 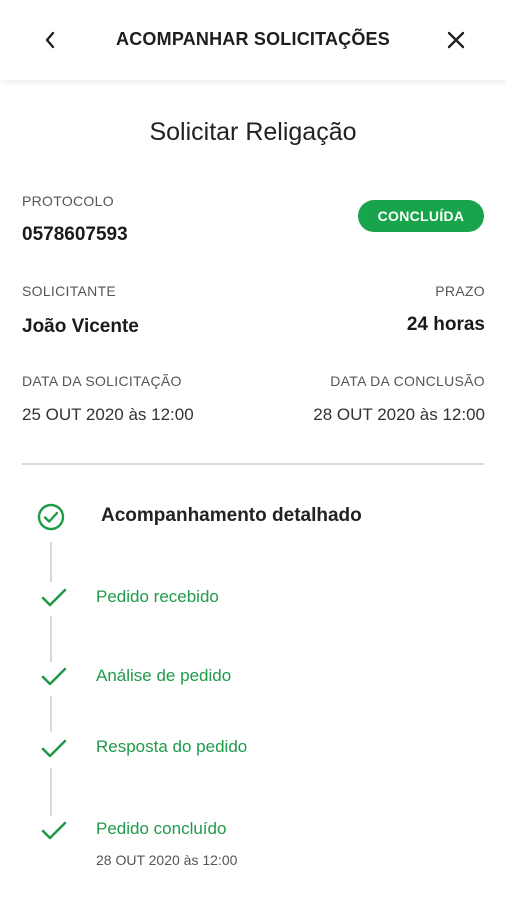 I want to click on conclusion-date-label: DATA DA CONCLUSÃO, so click(x=407, y=381).